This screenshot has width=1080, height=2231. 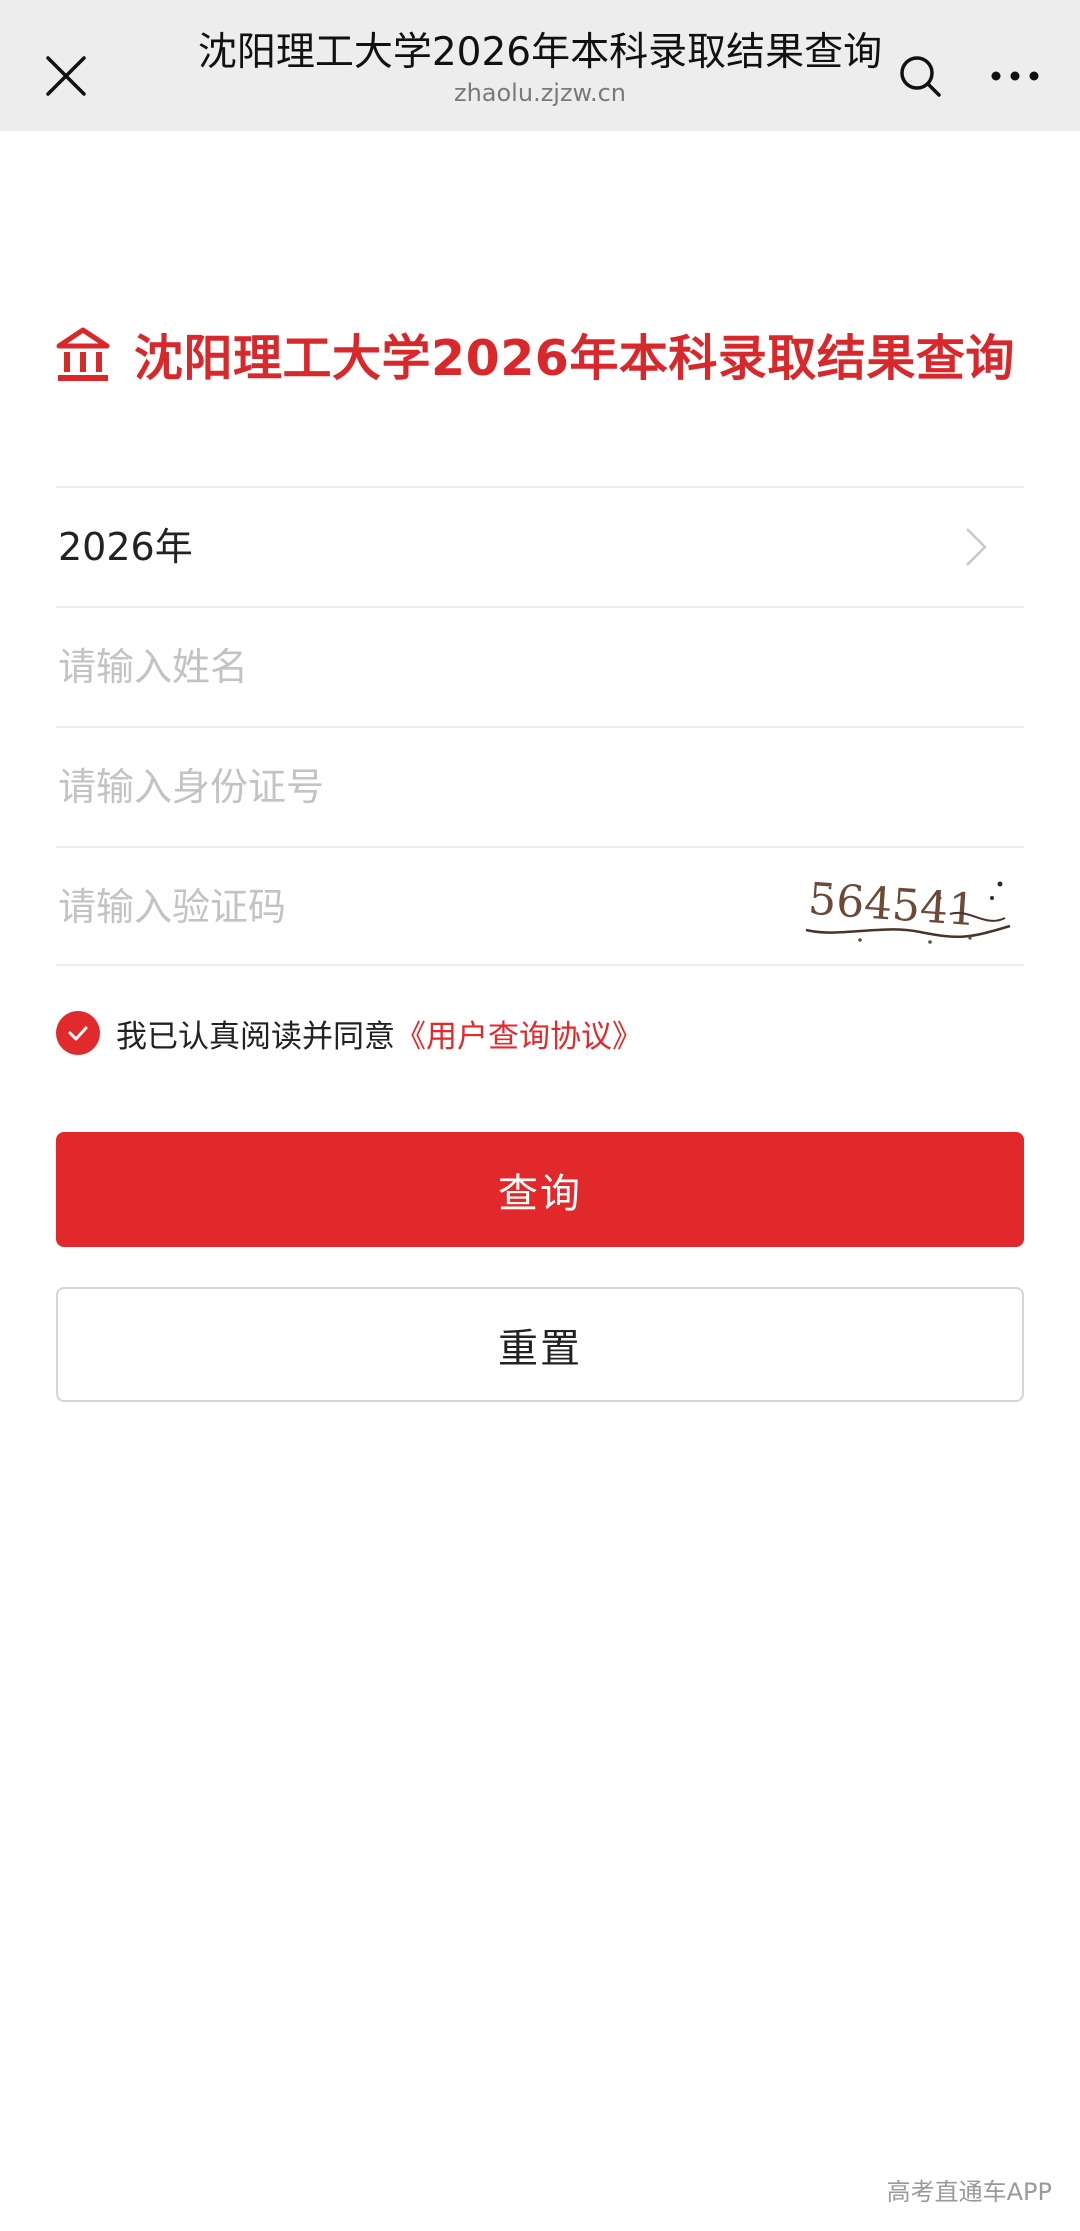 I want to click on query-button: 查询, so click(x=540, y=1189).